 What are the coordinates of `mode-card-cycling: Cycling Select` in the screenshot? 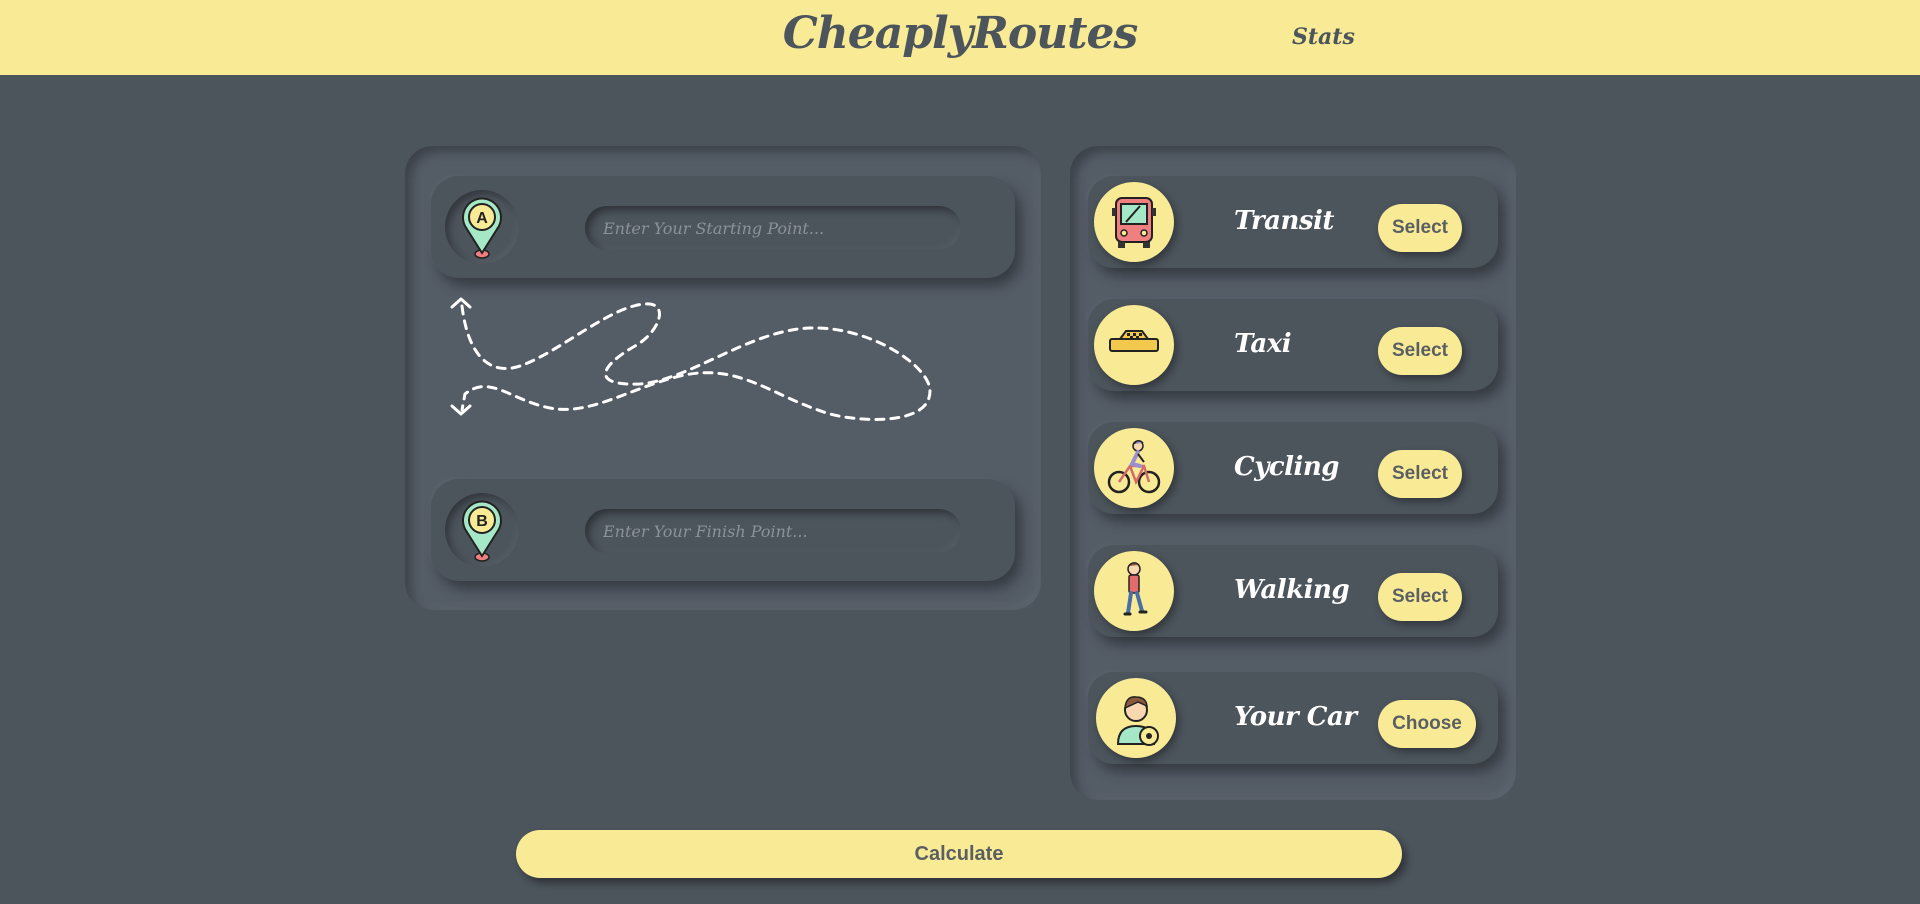 It's located at (1293, 468).